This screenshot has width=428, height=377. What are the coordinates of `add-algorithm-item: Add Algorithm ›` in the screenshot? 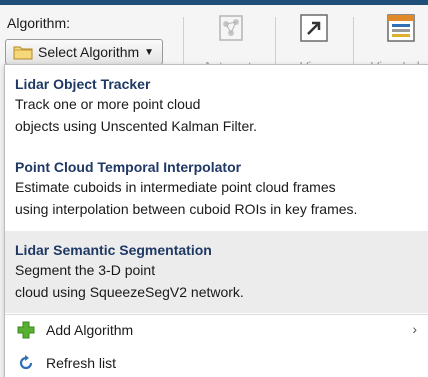 It's located at (216, 330).